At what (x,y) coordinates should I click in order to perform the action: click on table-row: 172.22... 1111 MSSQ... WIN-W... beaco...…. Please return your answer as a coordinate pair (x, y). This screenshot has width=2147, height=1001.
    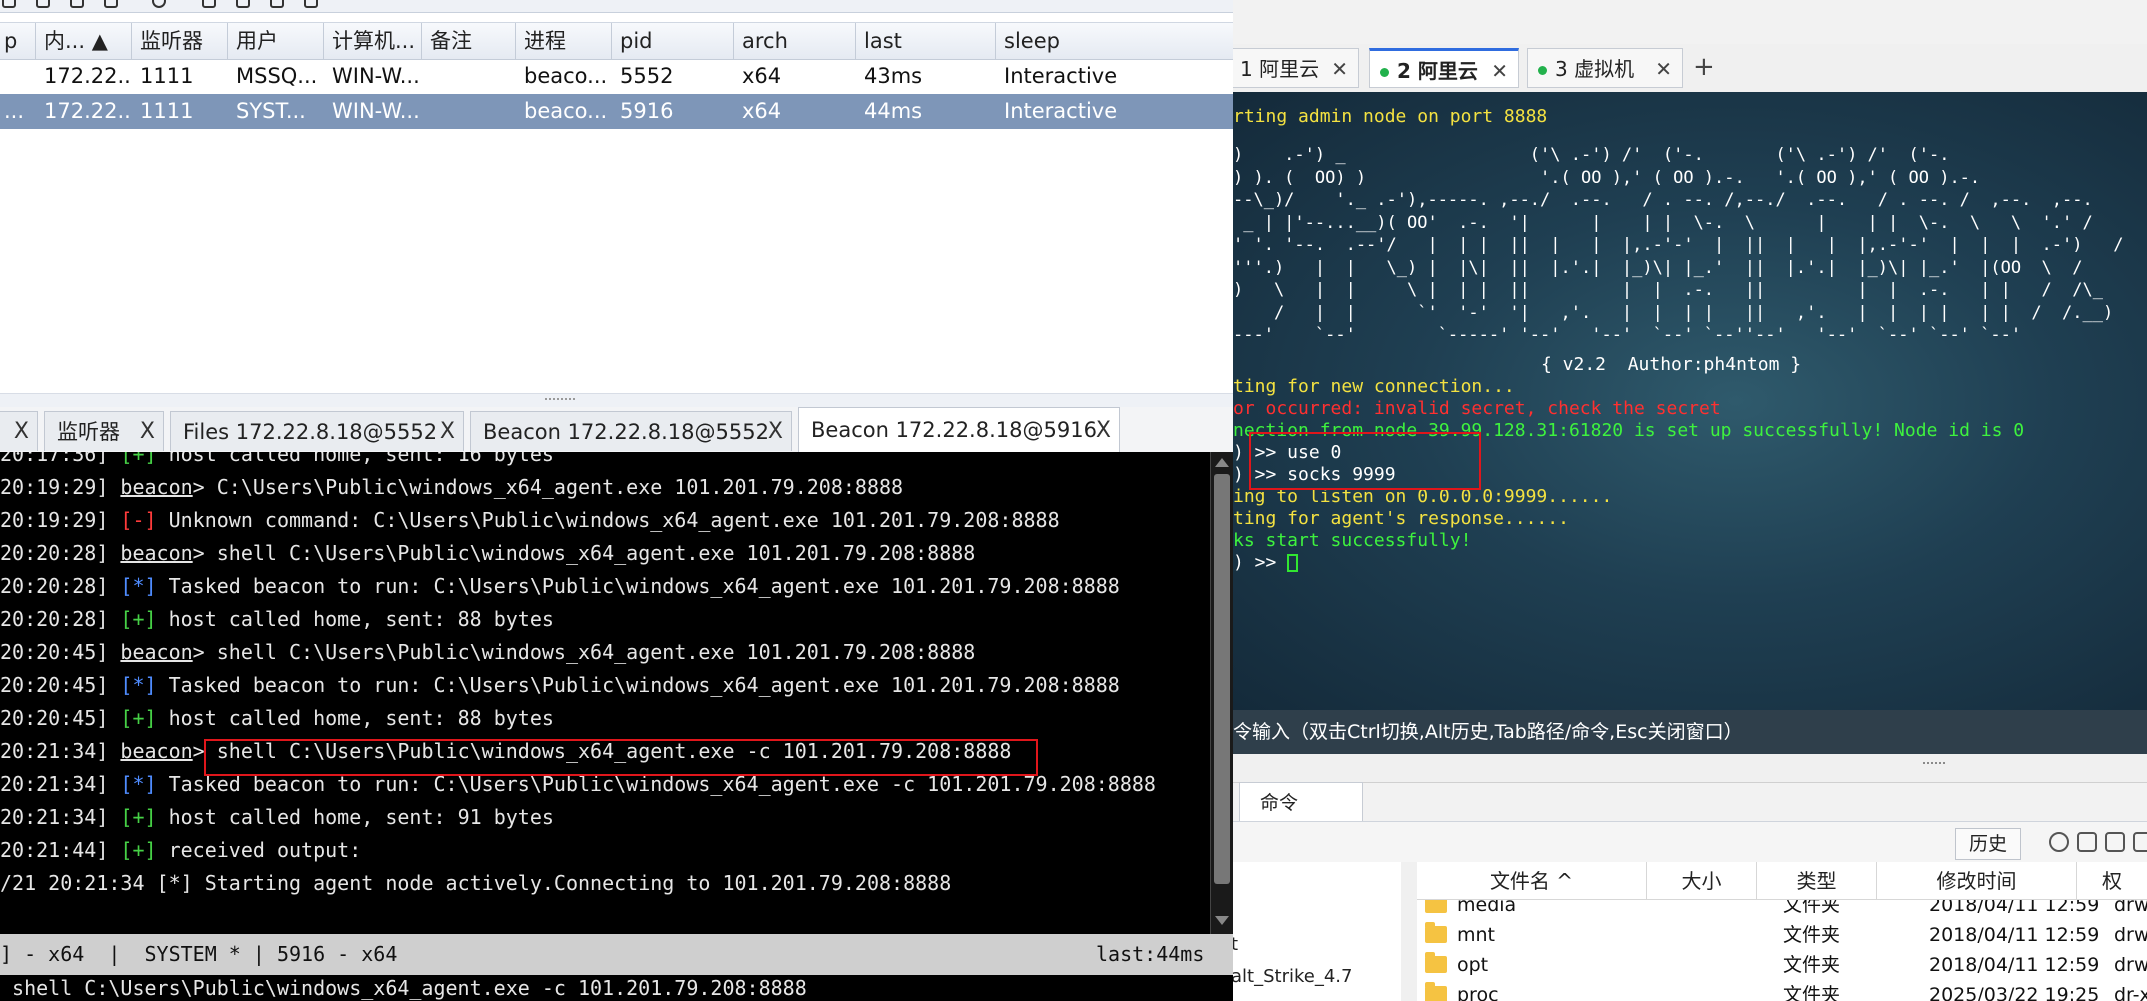
    Looking at the image, I should click on (616, 76).